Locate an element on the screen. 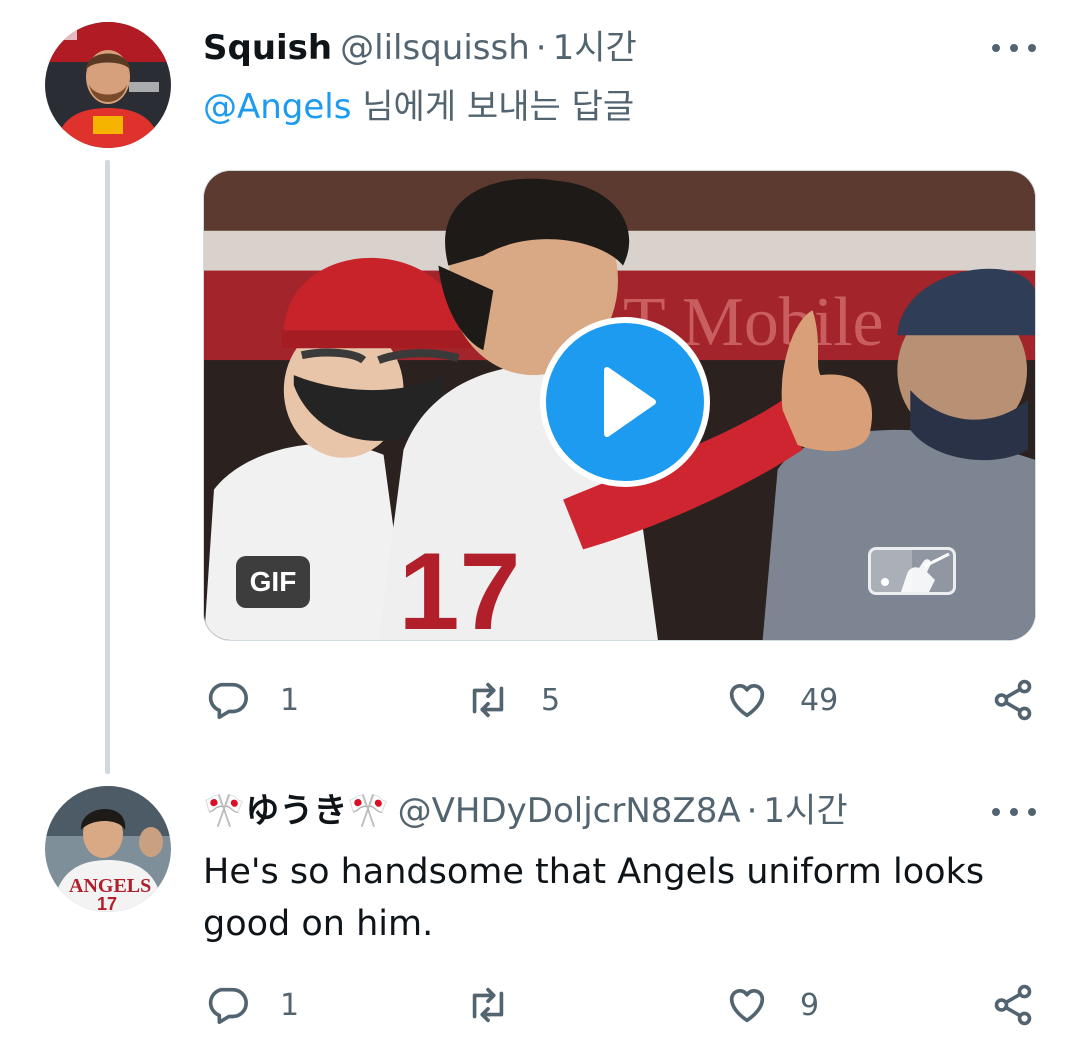 This screenshot has width=1071, height=1043. reply-context-label: 님에게 보내는 답글 is located at coordinates (493, 107).